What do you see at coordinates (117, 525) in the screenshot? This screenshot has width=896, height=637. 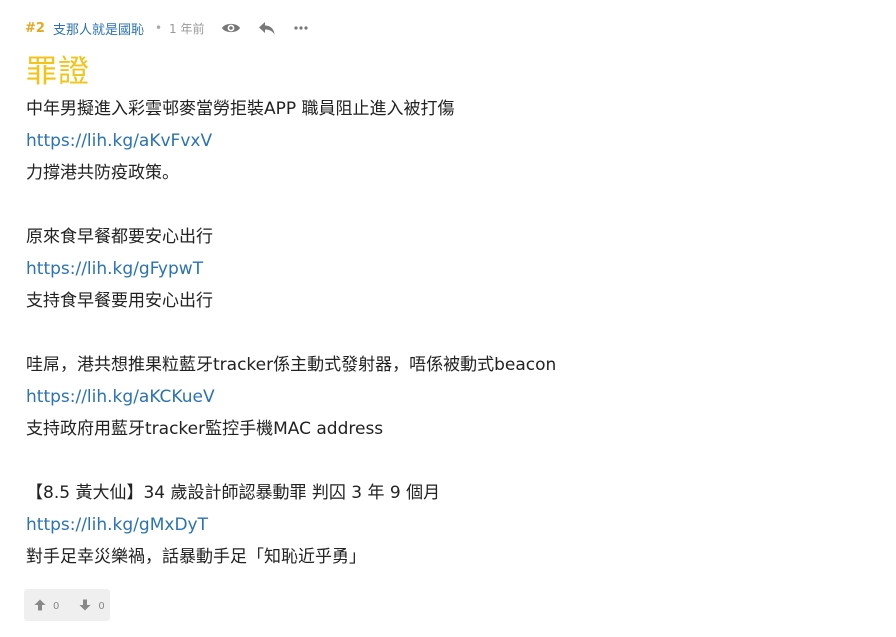 I see `body-link: https://lih.kg/gMxDyT` at bounding box center [117, 525].